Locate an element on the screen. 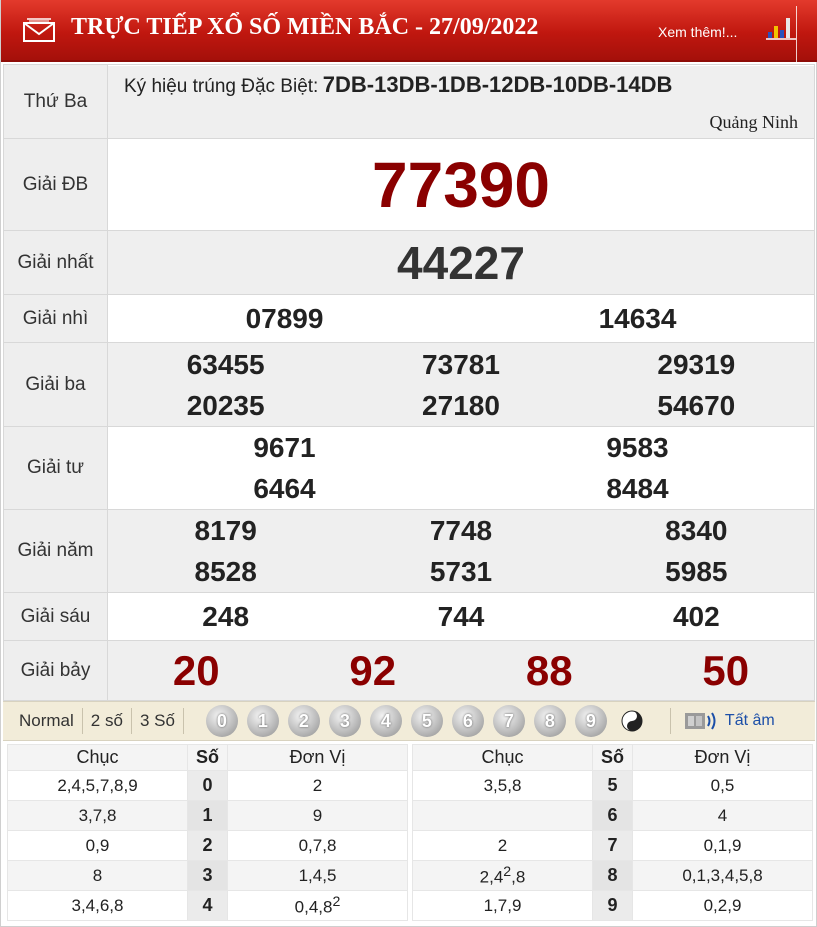  table-row: 6 4 is located at coordinates (612, 815).